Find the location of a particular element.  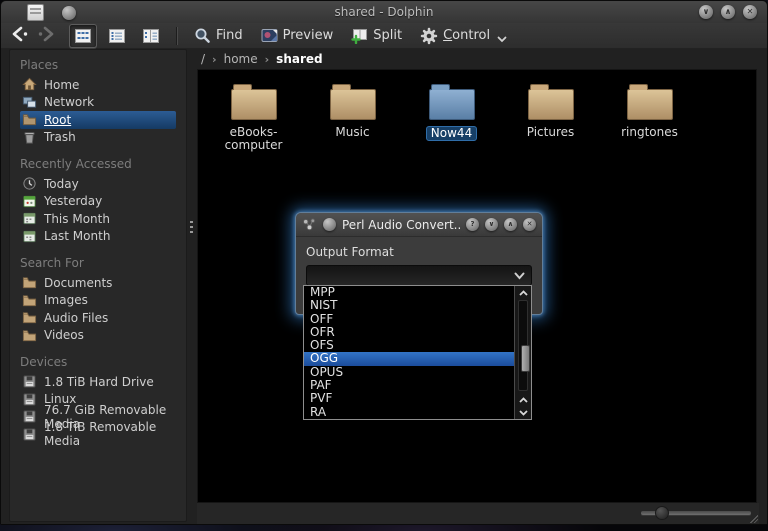

dialog-minimize-button: ∨ is located at coordinates (491, 224).